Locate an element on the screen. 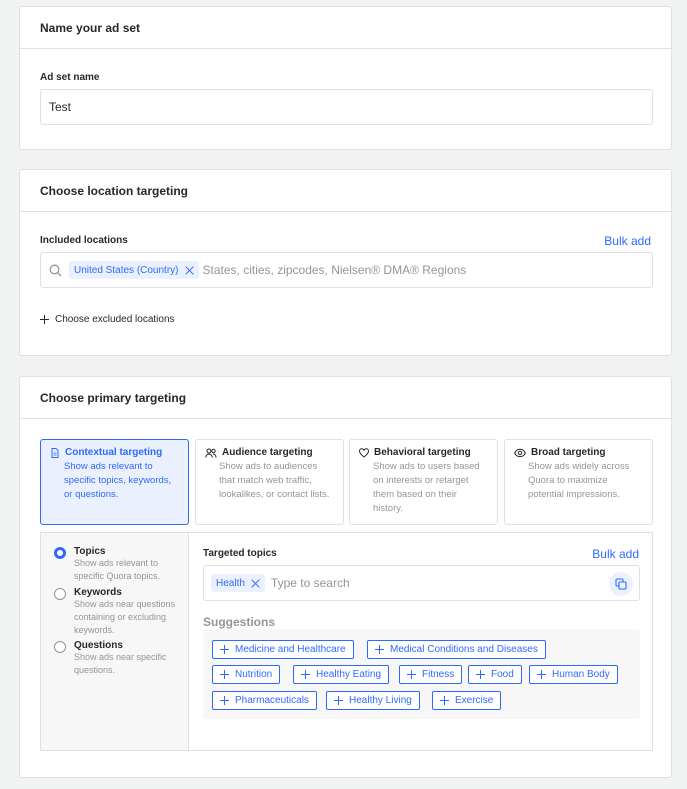  option-desc: Show ads near specific questions. is located at coordinates (120, 663).